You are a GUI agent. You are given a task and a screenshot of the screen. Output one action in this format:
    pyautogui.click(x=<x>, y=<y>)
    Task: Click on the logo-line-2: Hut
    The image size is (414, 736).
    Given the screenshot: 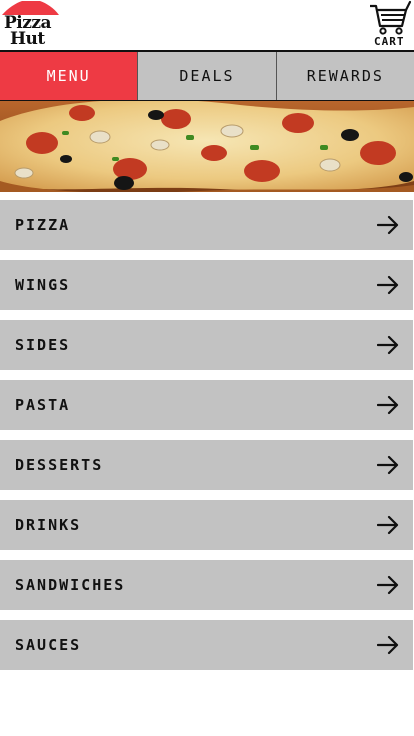 What is the action you would take?
    pyautogui.click(x=27, y=39)
    